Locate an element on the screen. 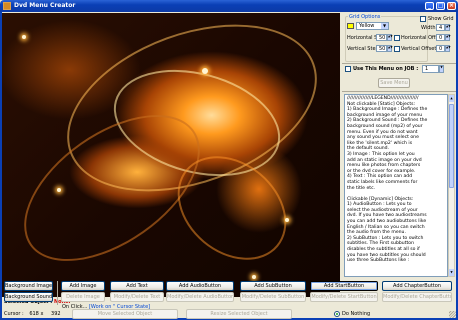 This screenshot has width=458, height=320. vertical-step-input: 50 is located at coordinates (381, 48).